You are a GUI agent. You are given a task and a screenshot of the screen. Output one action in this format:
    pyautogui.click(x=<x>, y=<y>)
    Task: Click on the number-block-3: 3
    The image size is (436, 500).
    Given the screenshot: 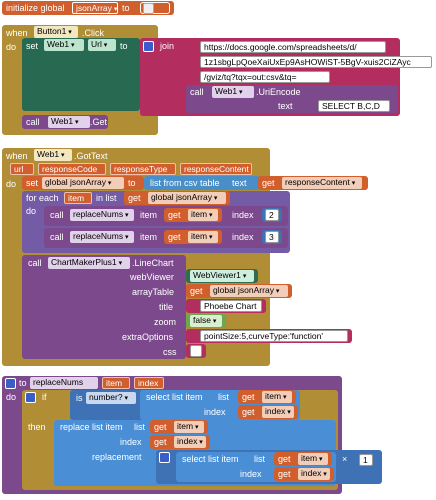 What is the action you would take?
    pyautogui.click(x=272, y=237)
    